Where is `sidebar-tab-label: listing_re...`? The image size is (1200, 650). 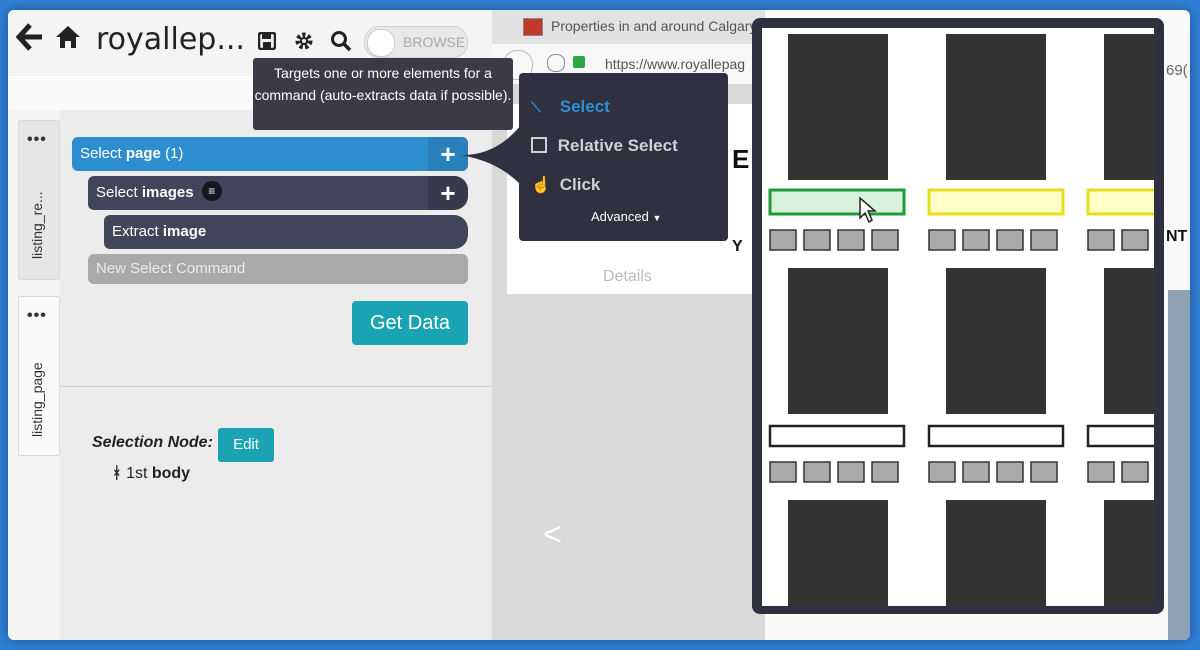
sidebar-tab-label: listing_re... is located at coordinates (37, 225).